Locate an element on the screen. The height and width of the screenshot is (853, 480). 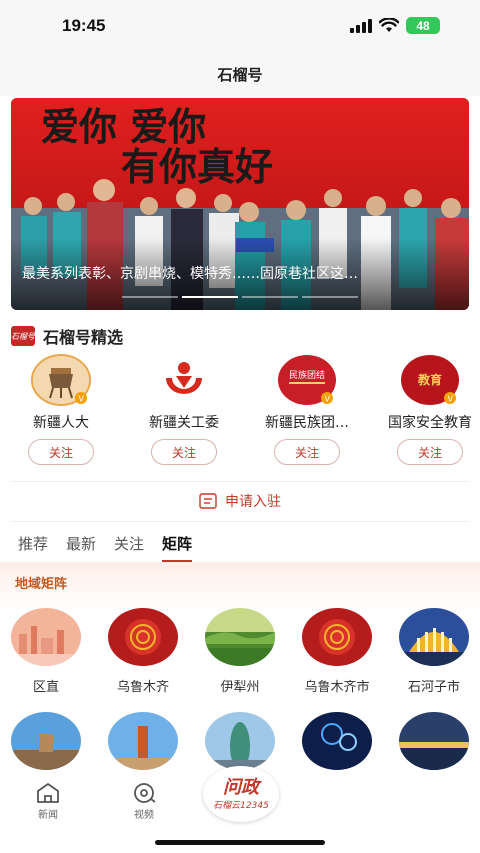
home-indicator is located at coordinates (240, 842).